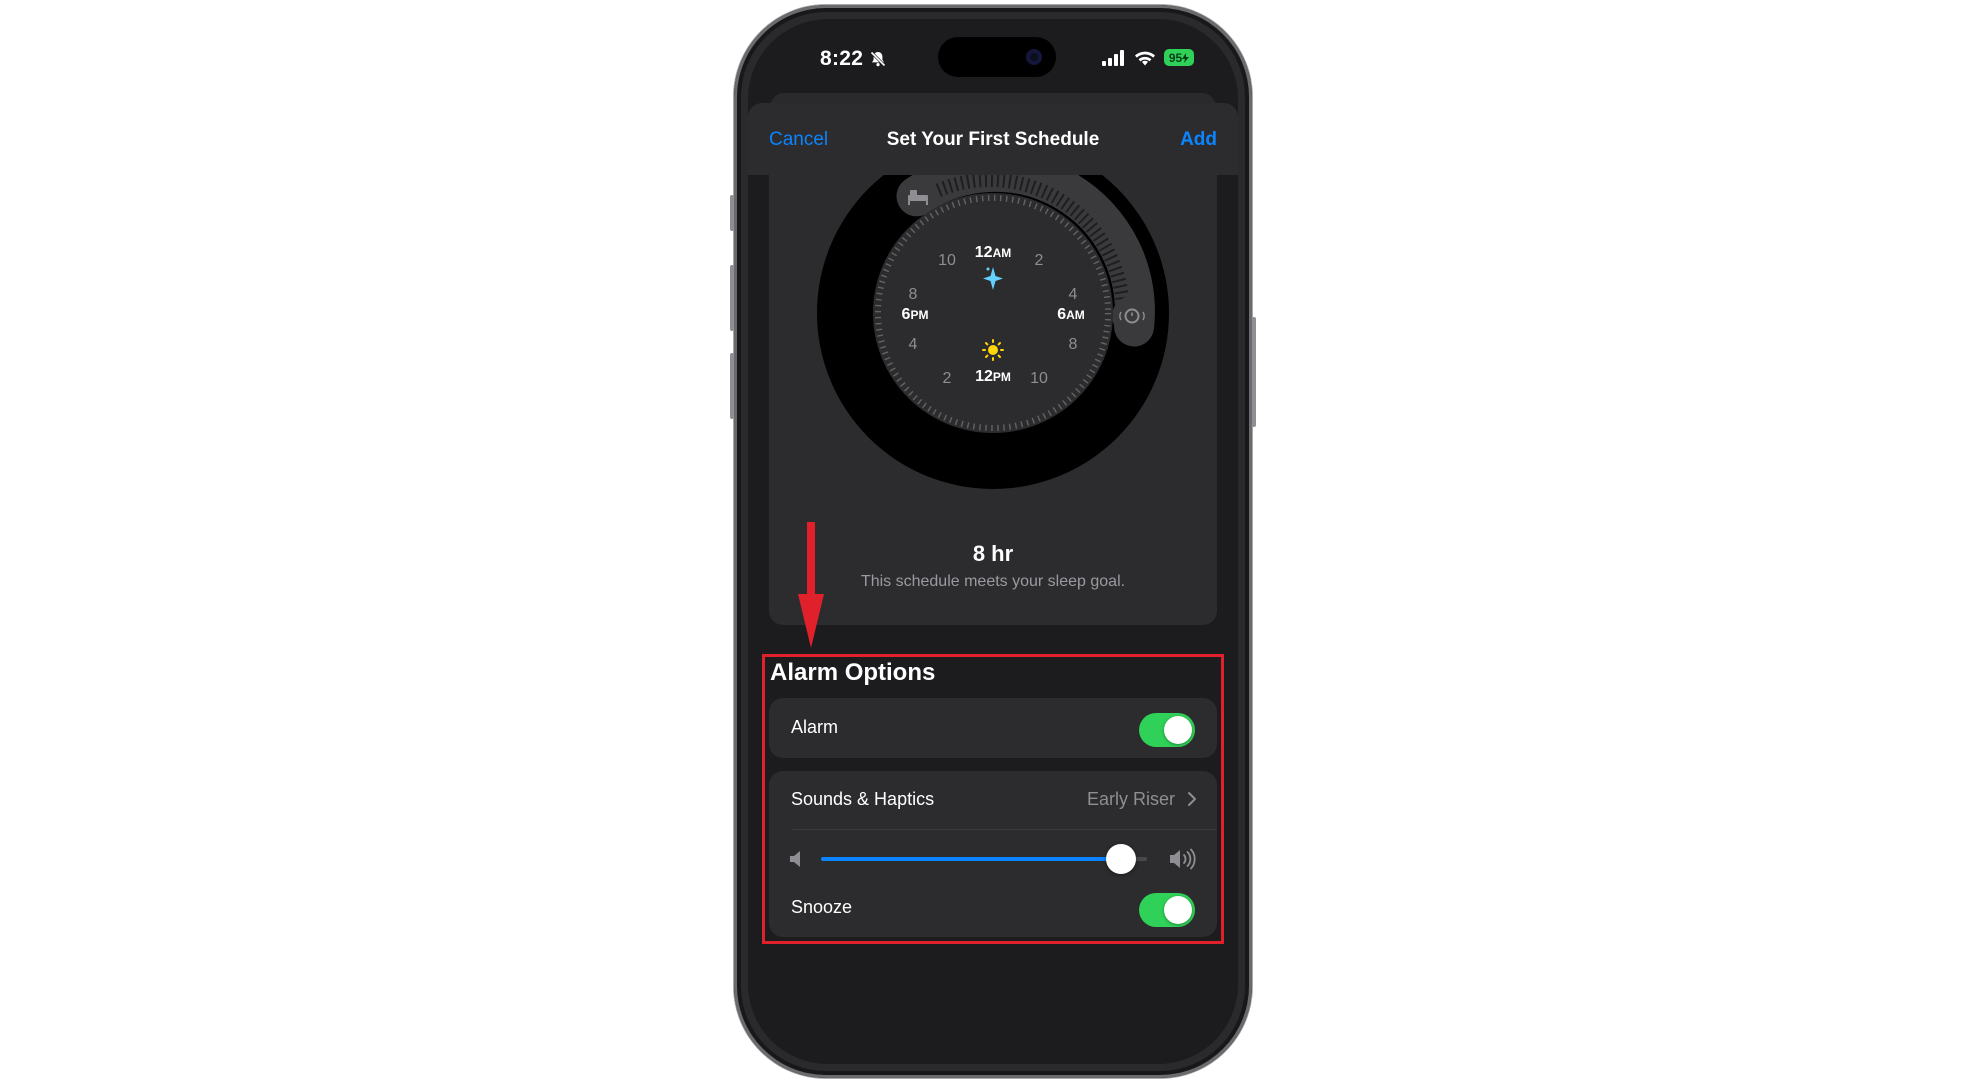 Image resolution: width=1980 pixels, height=1080 pixels. I want to click on side-button, so click(1254, 372).